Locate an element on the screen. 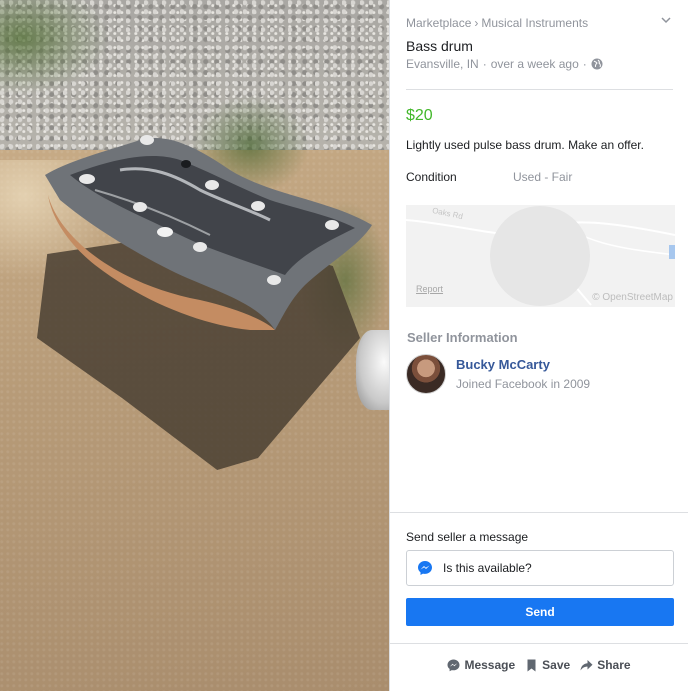  breadcrumb-category: Musical Instruments is located at coordinates (534, 23).